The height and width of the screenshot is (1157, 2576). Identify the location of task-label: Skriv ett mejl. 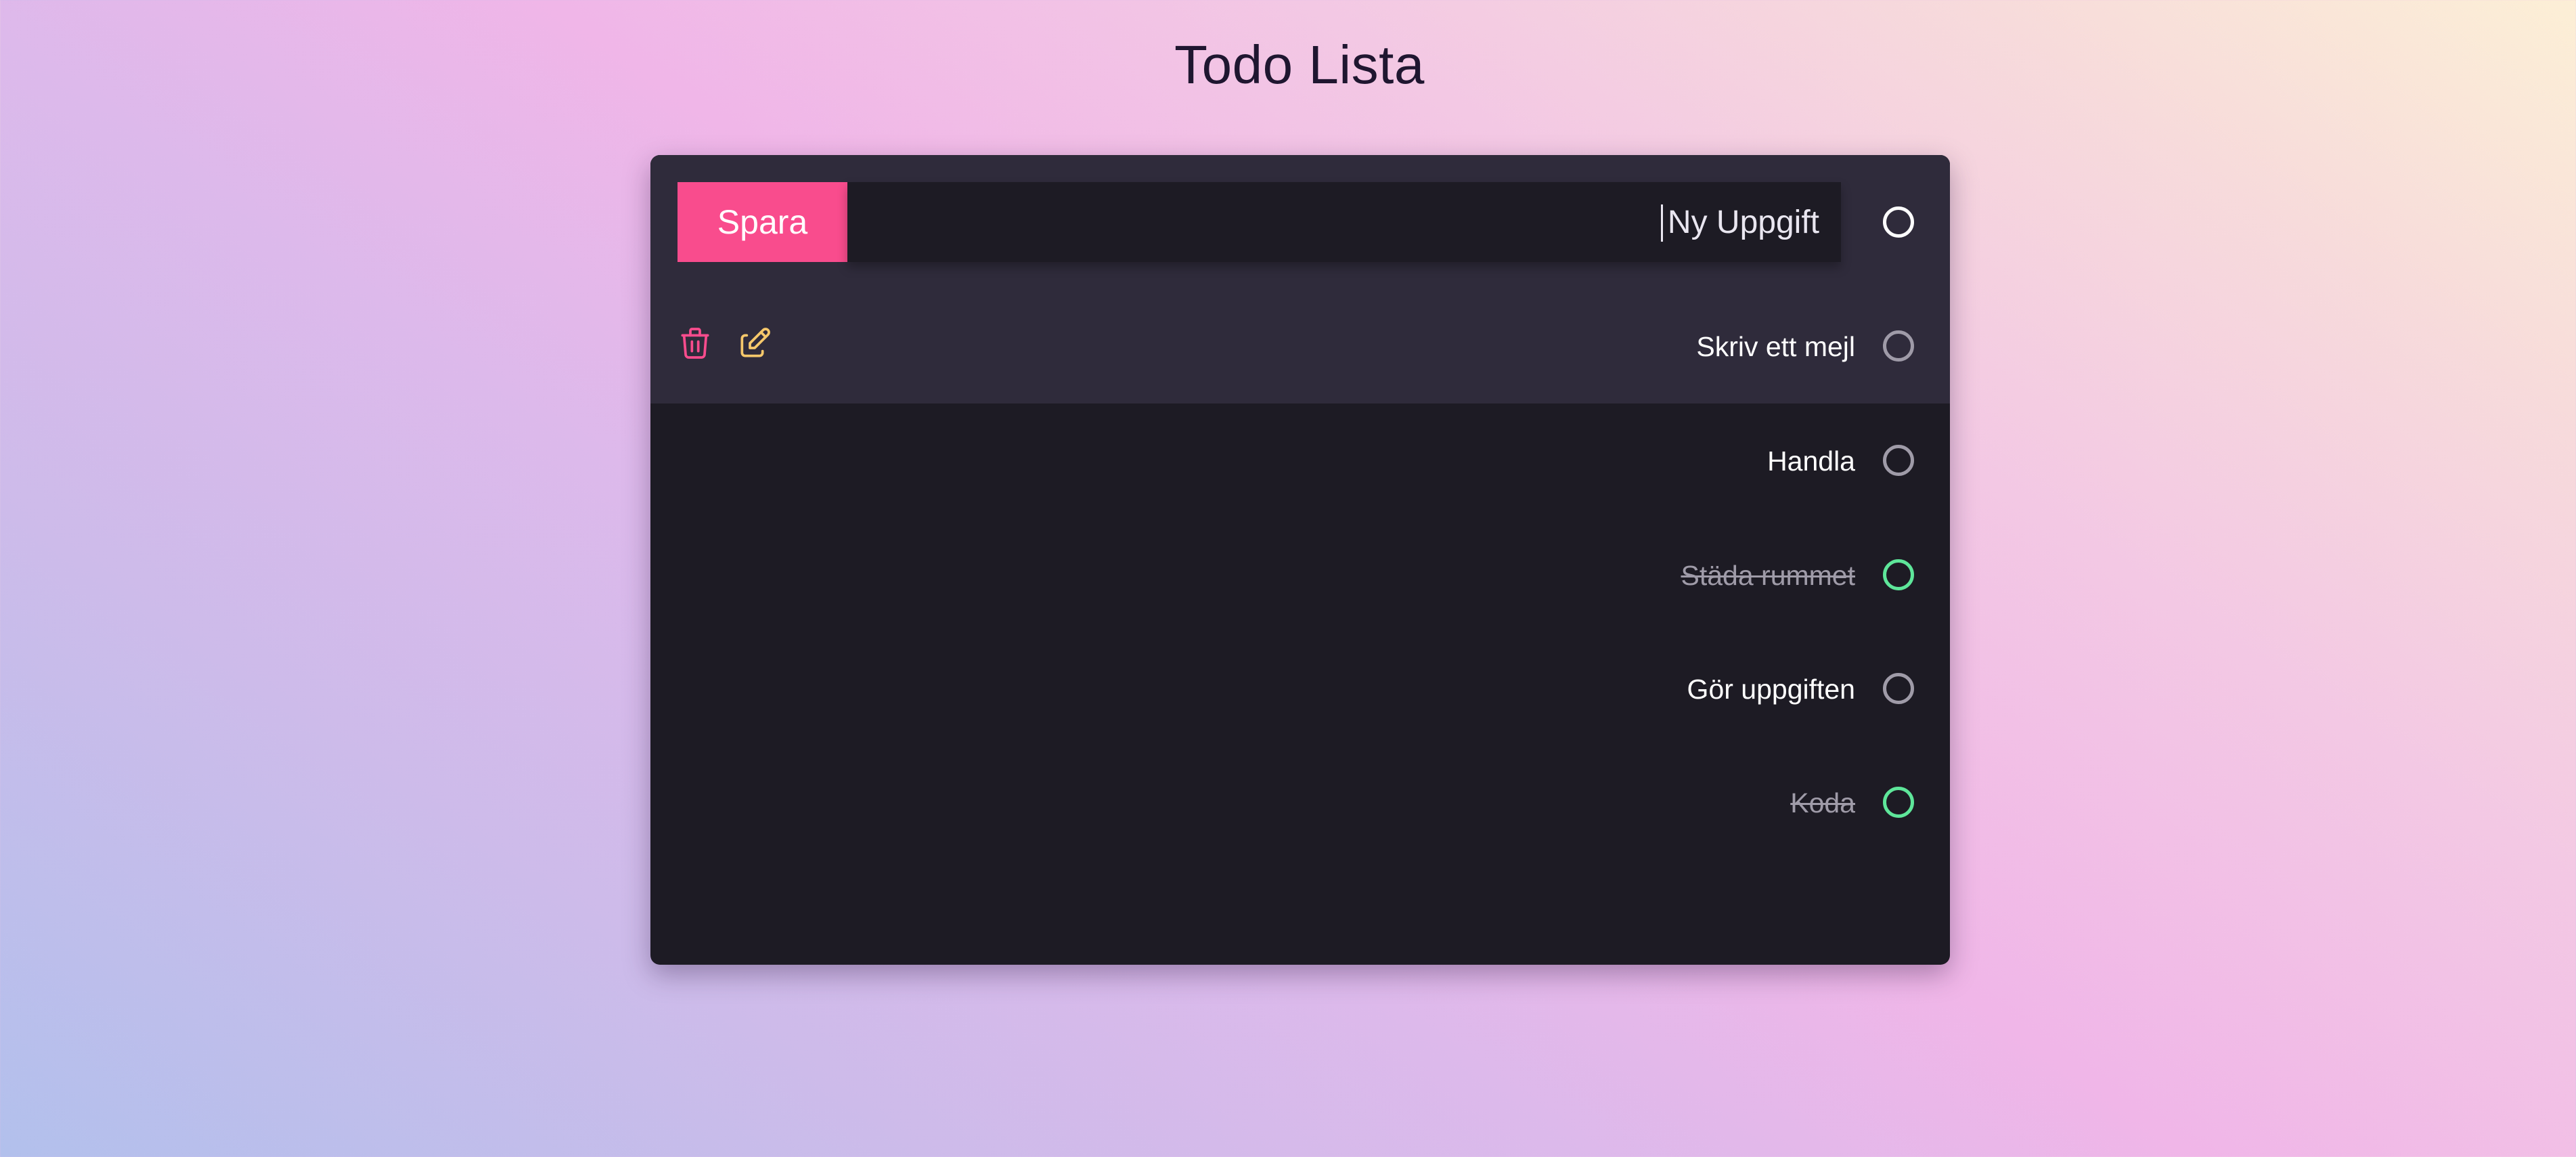
(1775, 347).